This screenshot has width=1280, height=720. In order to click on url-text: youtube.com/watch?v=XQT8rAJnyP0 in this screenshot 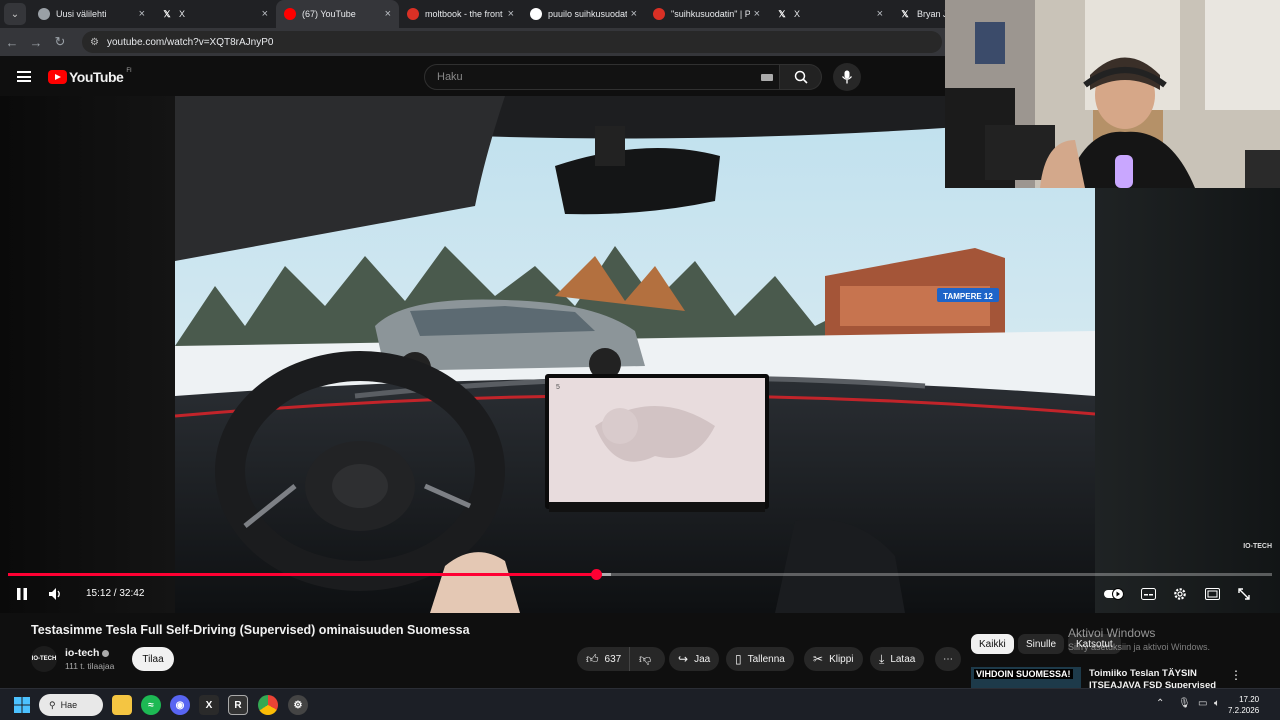, I will do `click(190, 42)`.